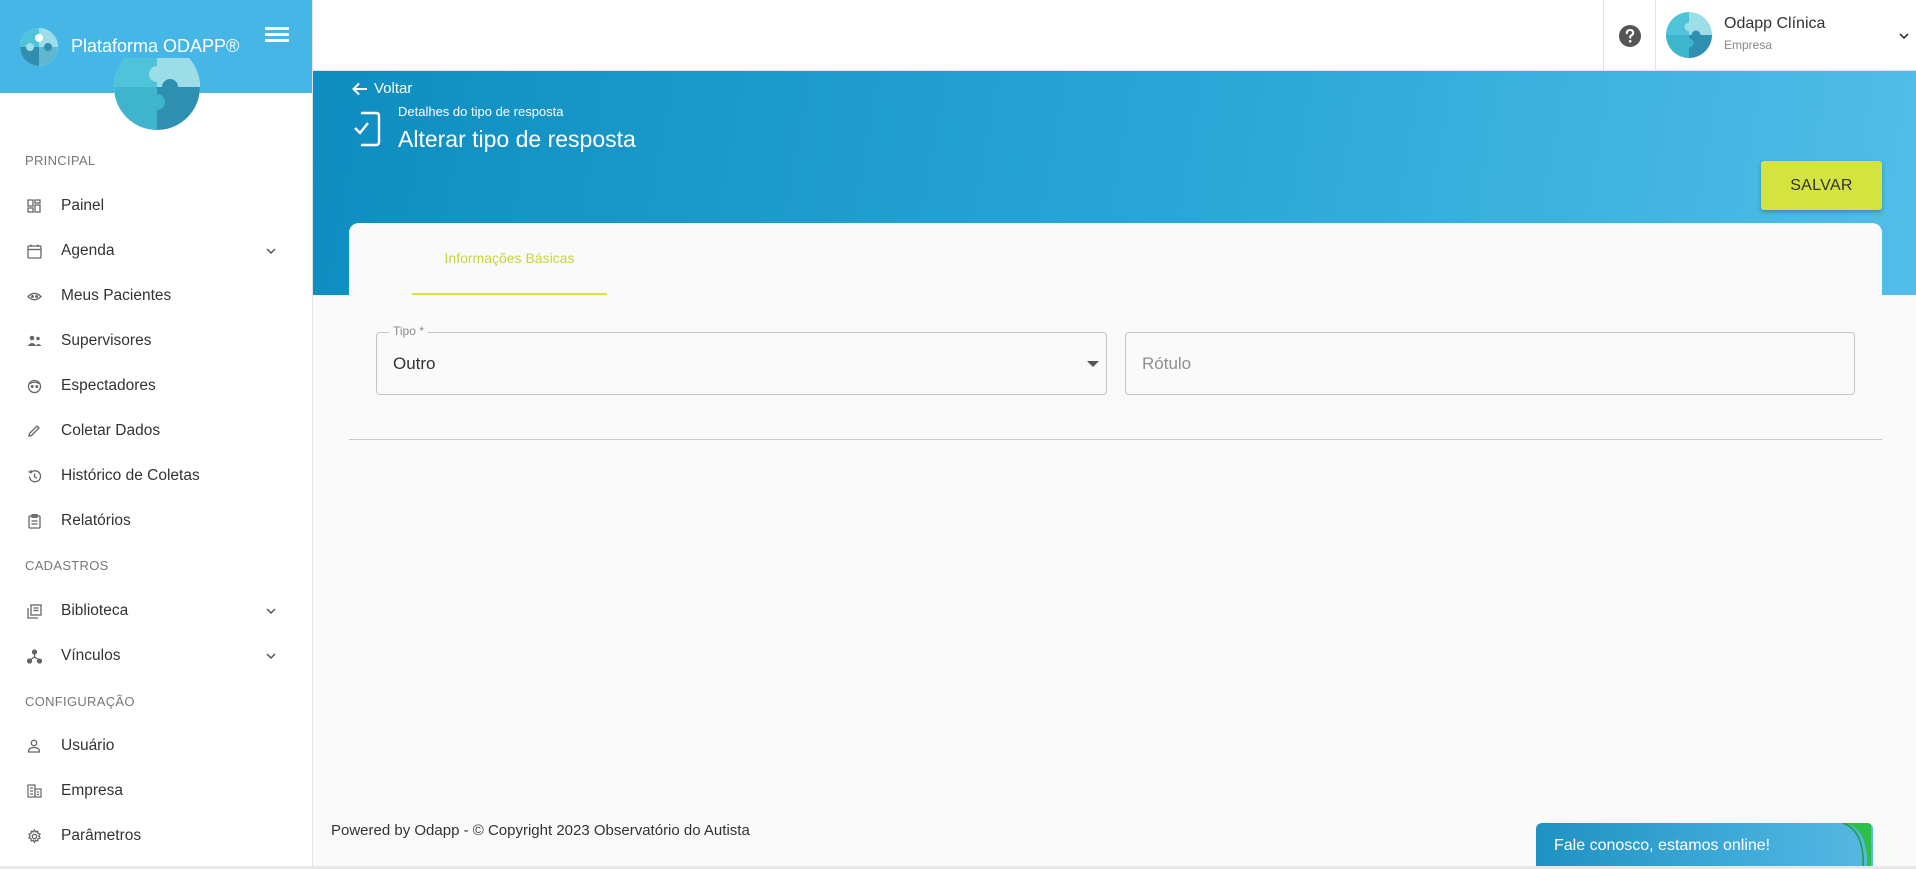  Describe the element at coordinates (414, 363) in the screenshot. I see `tipo-value: Outro` at that location.